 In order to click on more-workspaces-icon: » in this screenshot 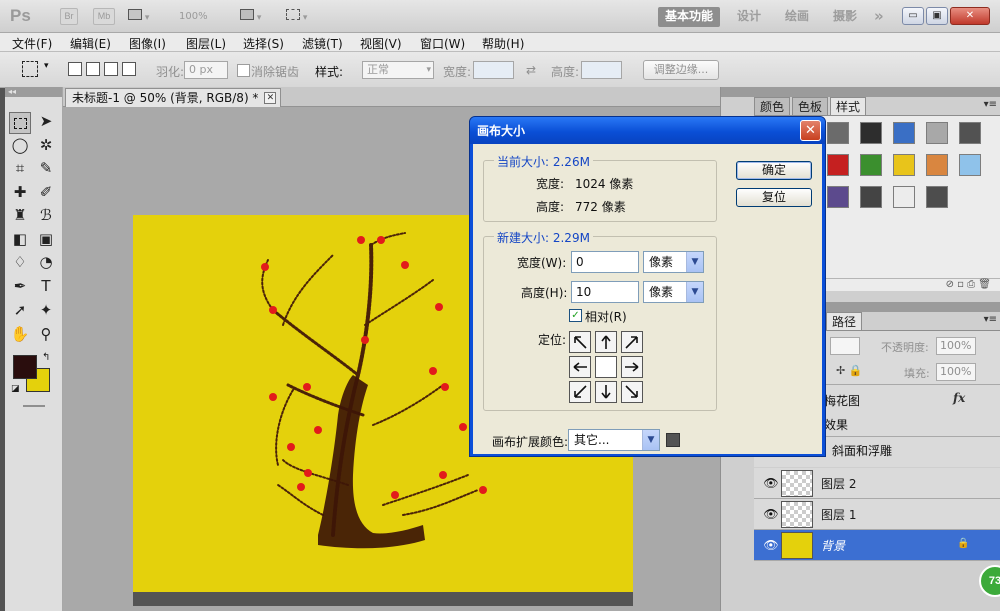, I will do `click(879, 17)`.